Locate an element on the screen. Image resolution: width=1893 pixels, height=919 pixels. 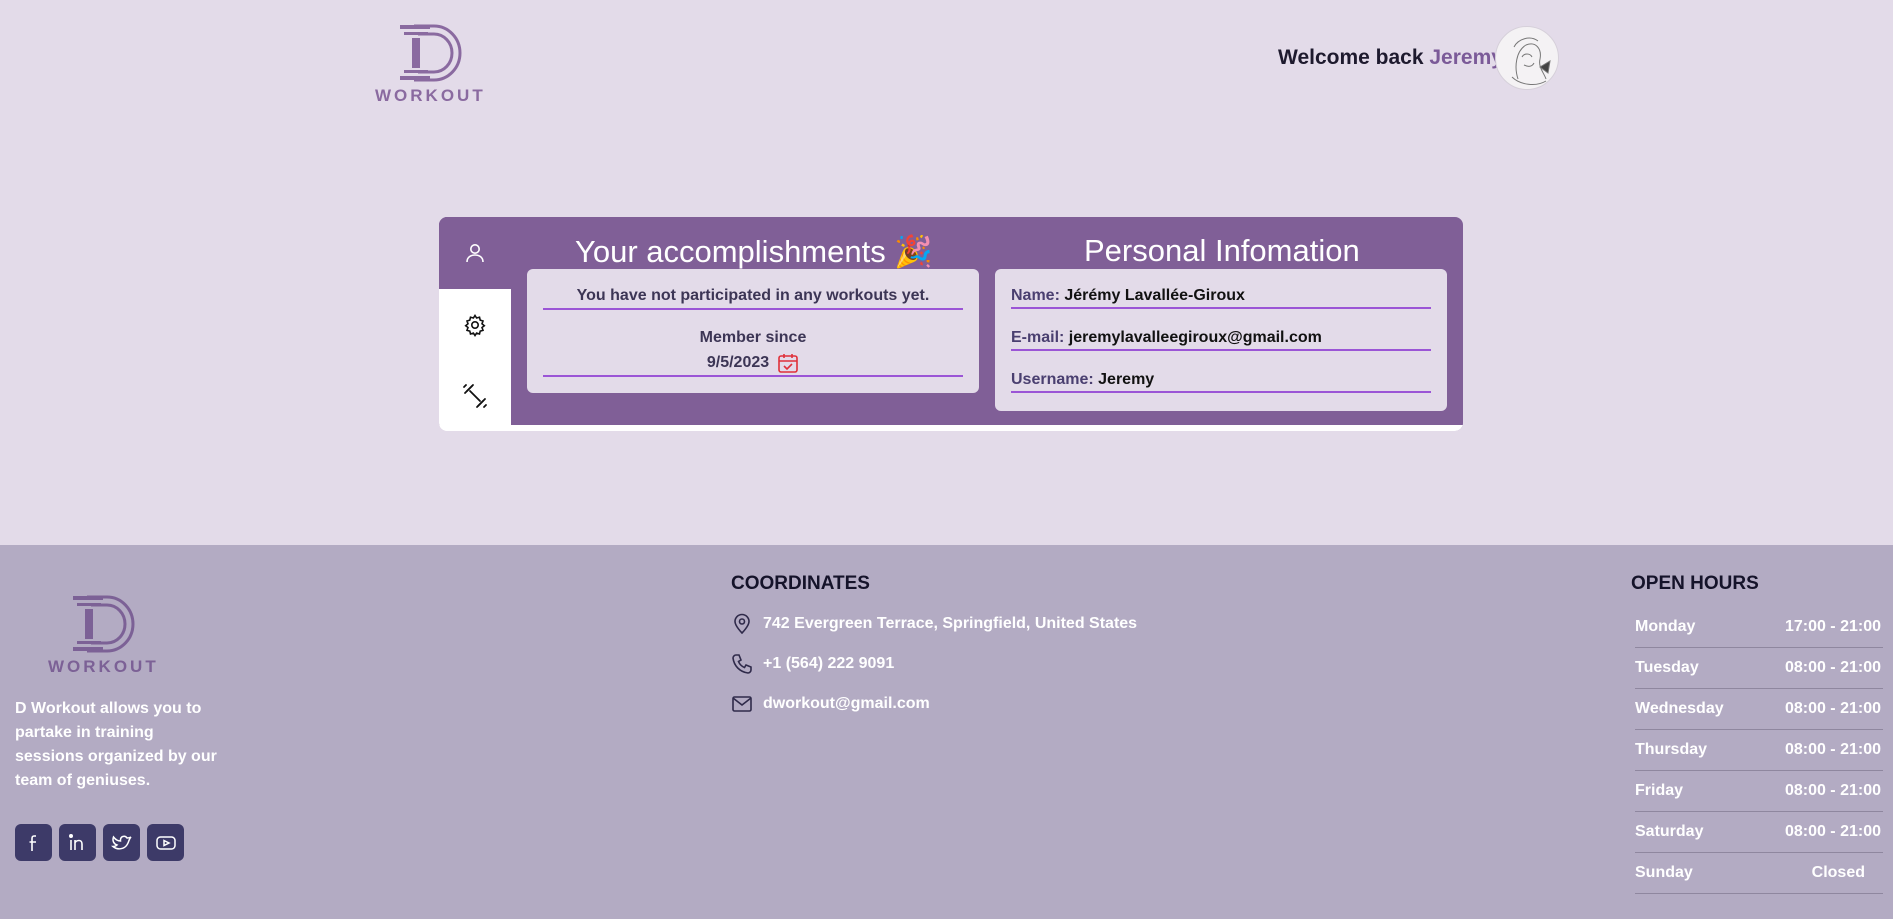
map-pin-icon is located at coordinates (742, 624).